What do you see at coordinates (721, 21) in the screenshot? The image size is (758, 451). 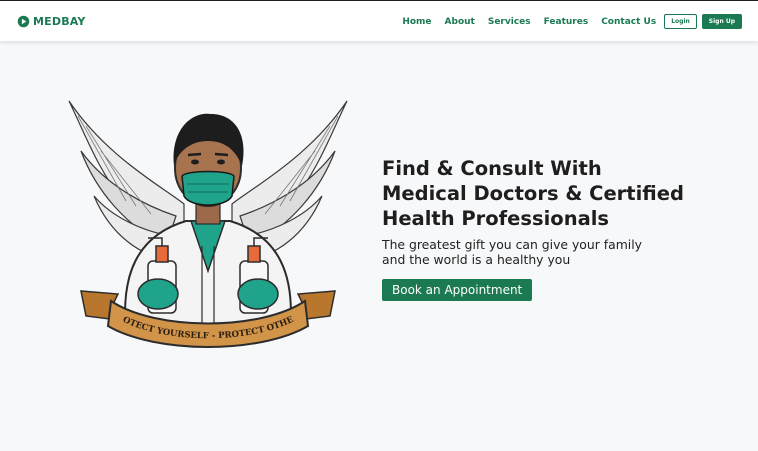 I see `signup-button: Sign Up` at bounding box center [721, 21].